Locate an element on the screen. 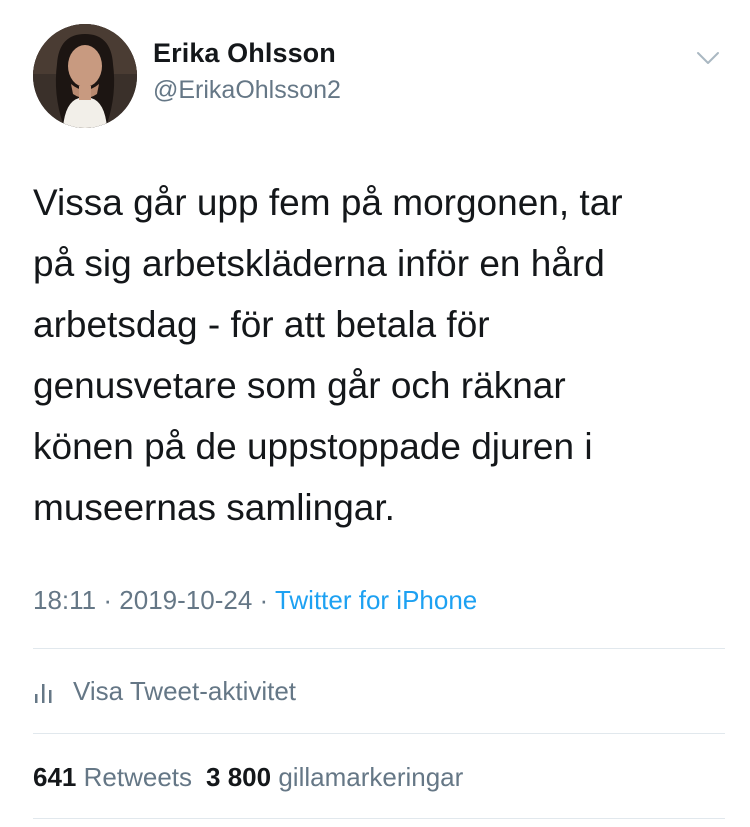  likes-count: 3 800 is located at coordinates (239, 777).